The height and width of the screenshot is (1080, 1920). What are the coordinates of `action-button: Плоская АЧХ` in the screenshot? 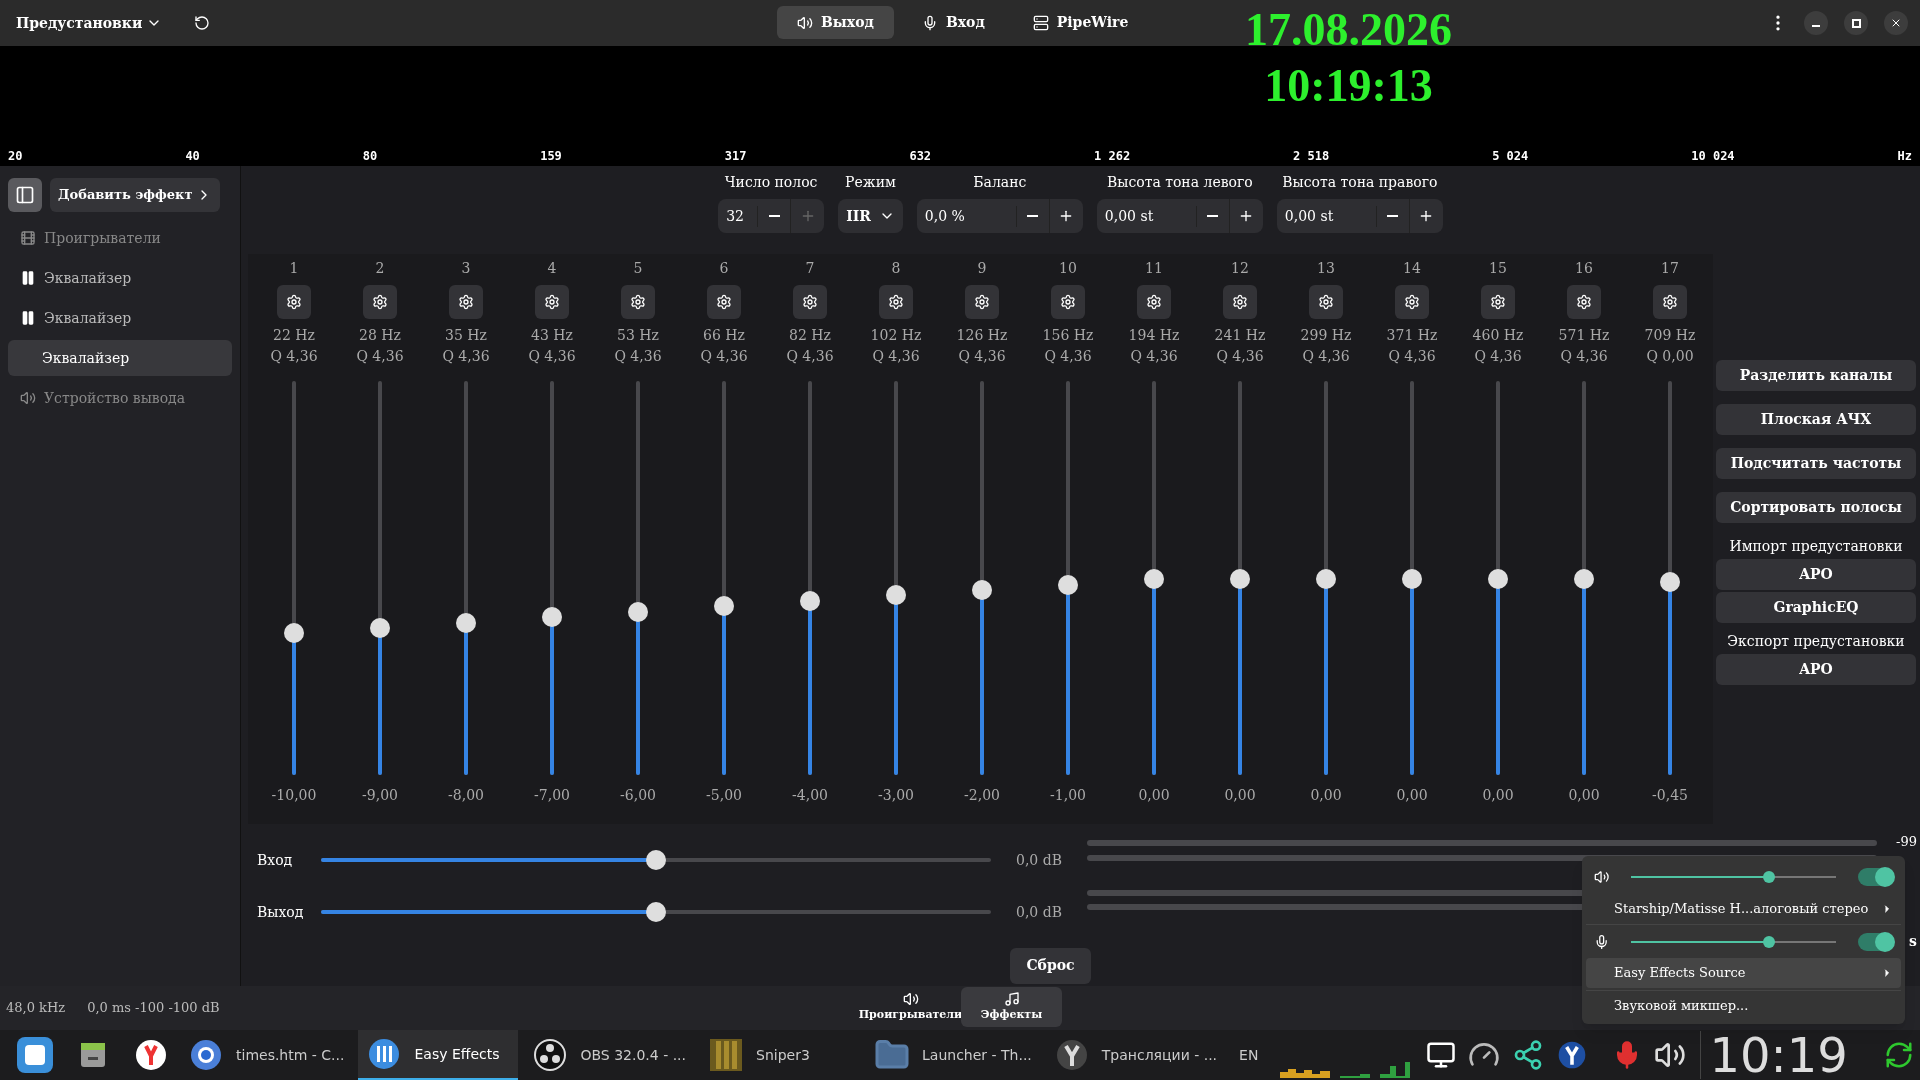 It's located at (1816, 419).